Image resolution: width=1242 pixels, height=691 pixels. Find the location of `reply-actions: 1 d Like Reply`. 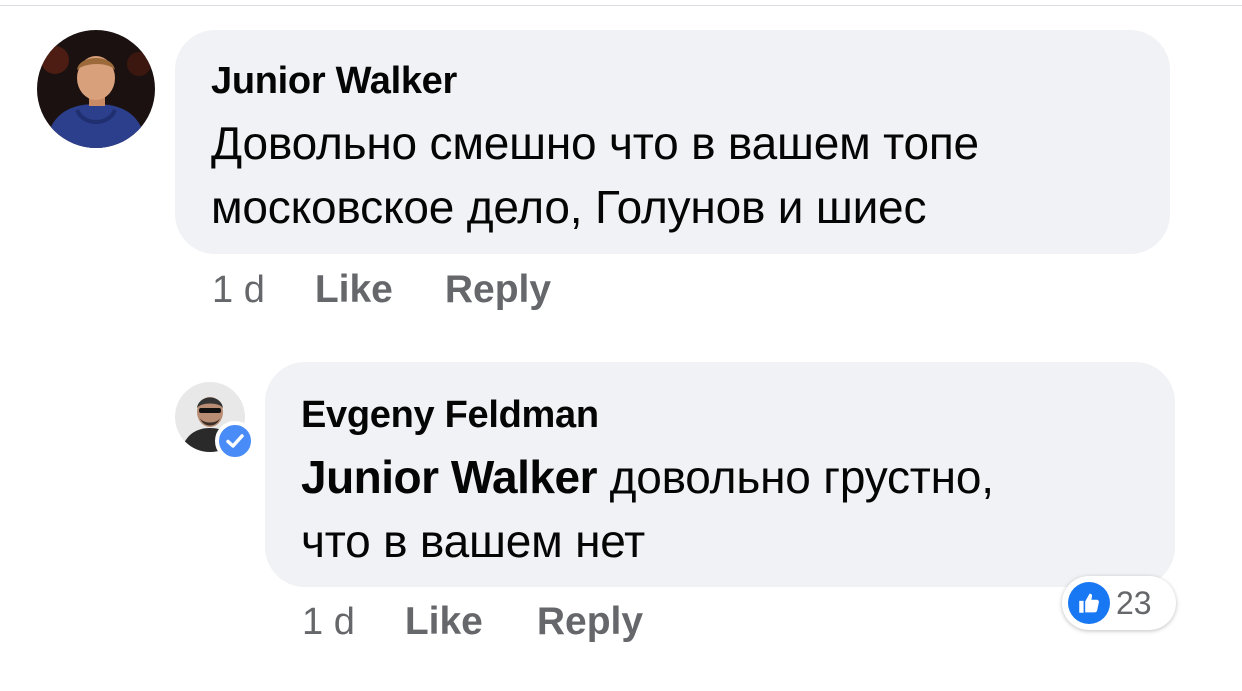

reply-actions: 1 d Like Reply is located at coordinates (472, 622).